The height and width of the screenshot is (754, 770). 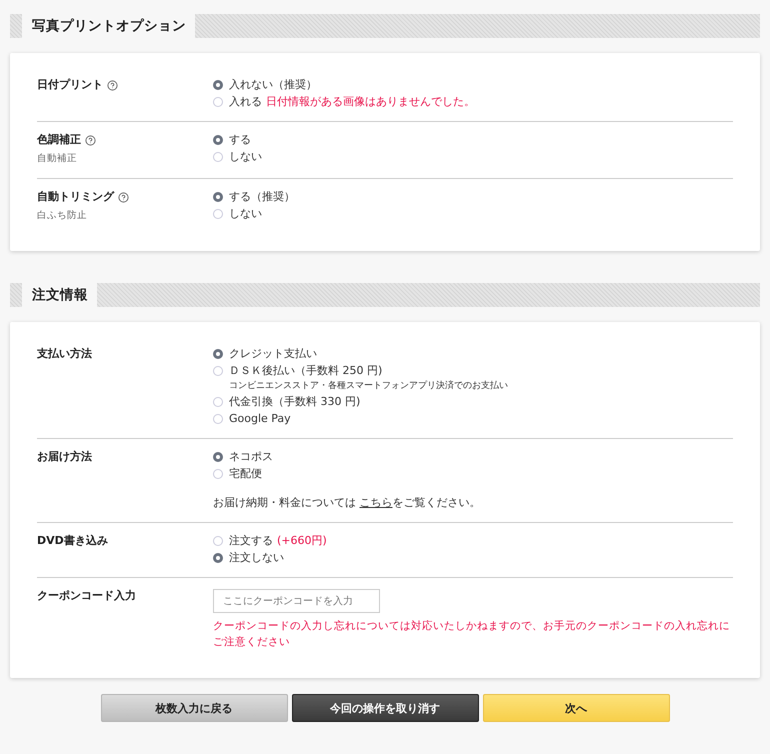 What do you see at coordinates (245, 474) in the screenshot?
I see `option-label: 宅配便` at bounding box center [245, 474].